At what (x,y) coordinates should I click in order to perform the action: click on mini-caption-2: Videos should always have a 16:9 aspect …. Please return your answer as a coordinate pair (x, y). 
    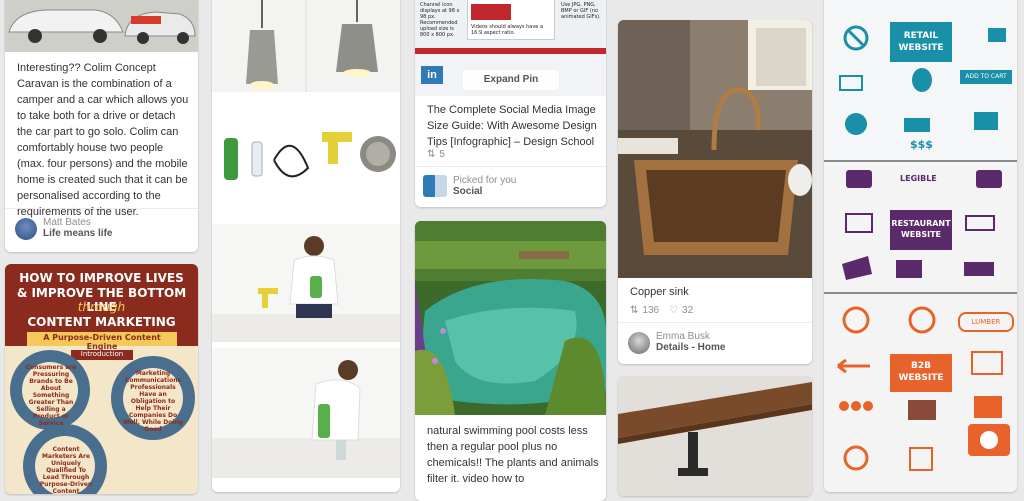
    Looking at the image, I should click on (507, 30).